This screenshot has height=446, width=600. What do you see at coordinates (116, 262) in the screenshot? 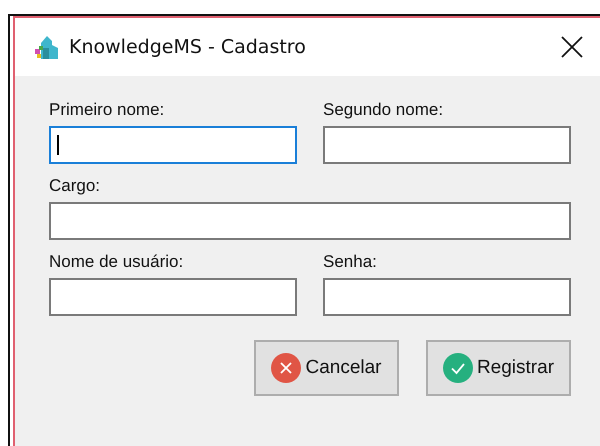
I see `field-label: Nome de usuário:` at bounding box center [116, 262].